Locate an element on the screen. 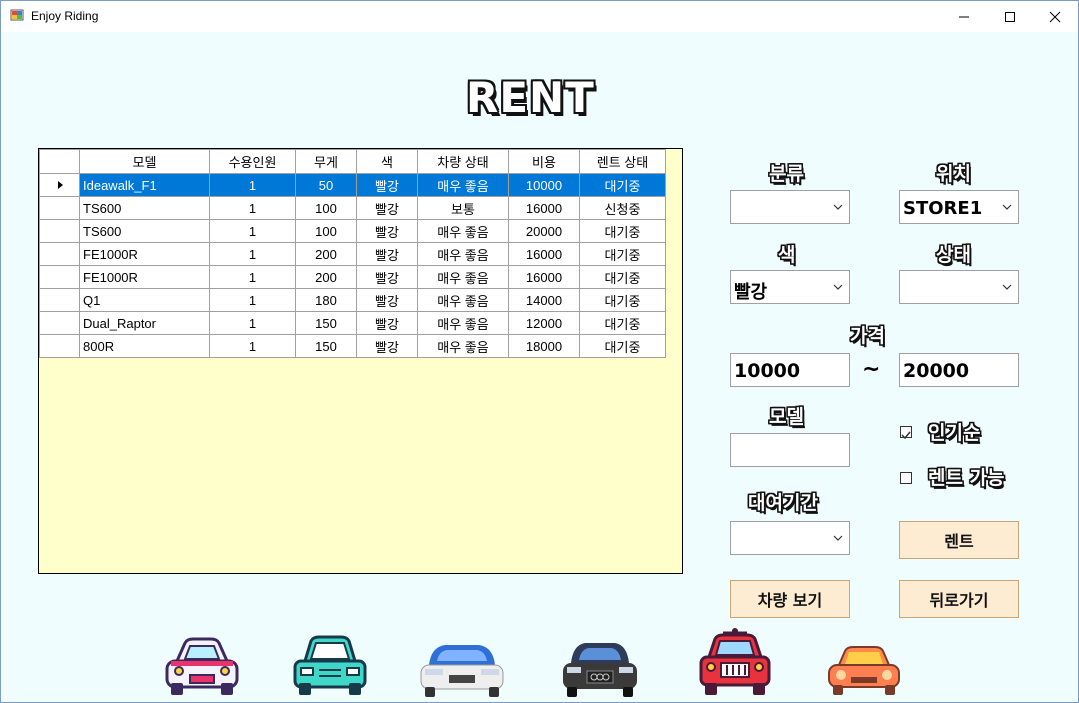  cell-cost: 20000 is located at coordinates (544, 231).